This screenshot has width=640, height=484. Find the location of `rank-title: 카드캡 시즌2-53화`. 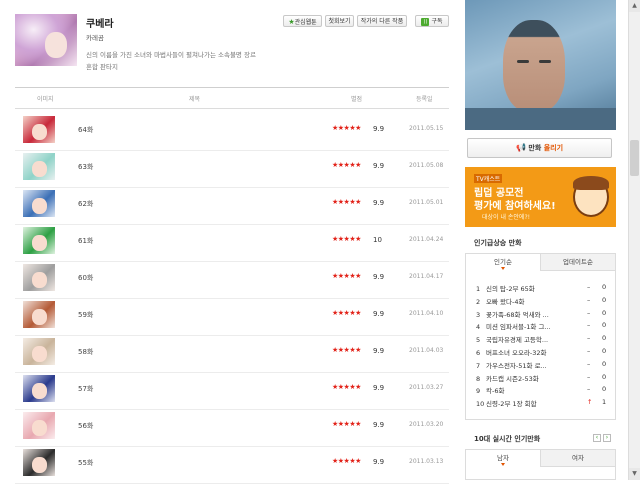

rank-title: 카드캡 시즌2-53화 is located at coordinates (512, 379).